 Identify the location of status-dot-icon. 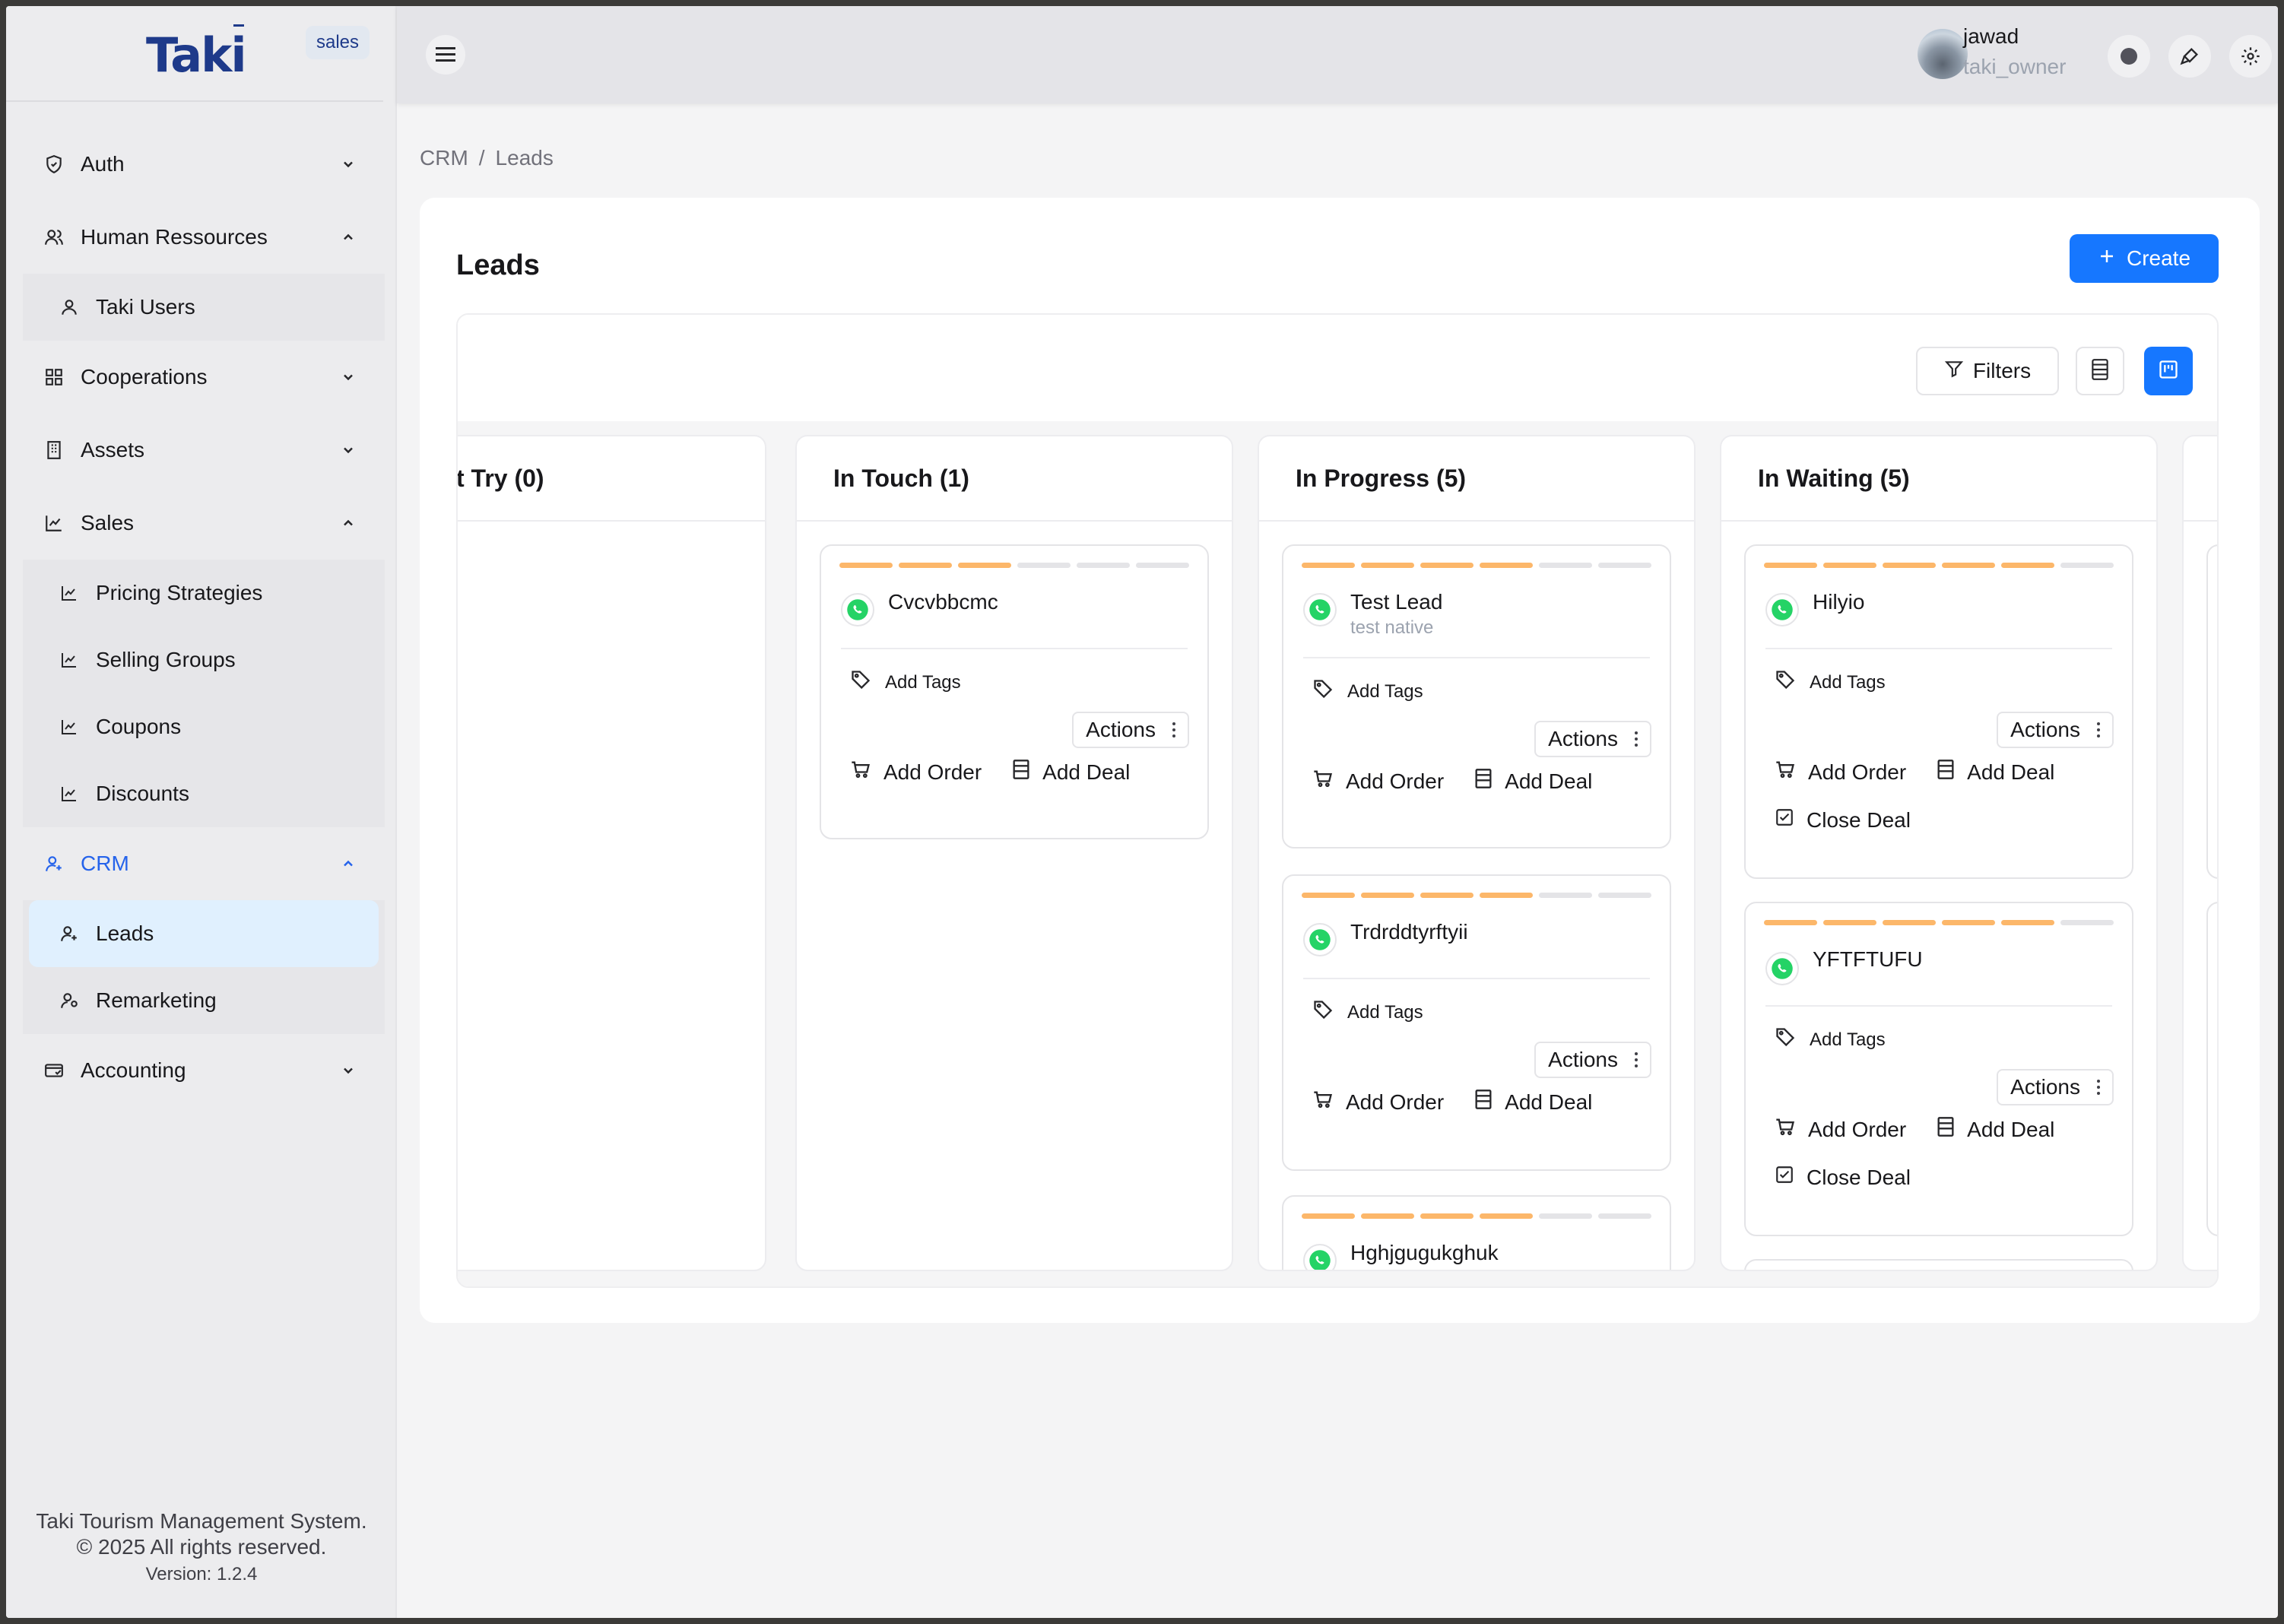
(2129, 57).